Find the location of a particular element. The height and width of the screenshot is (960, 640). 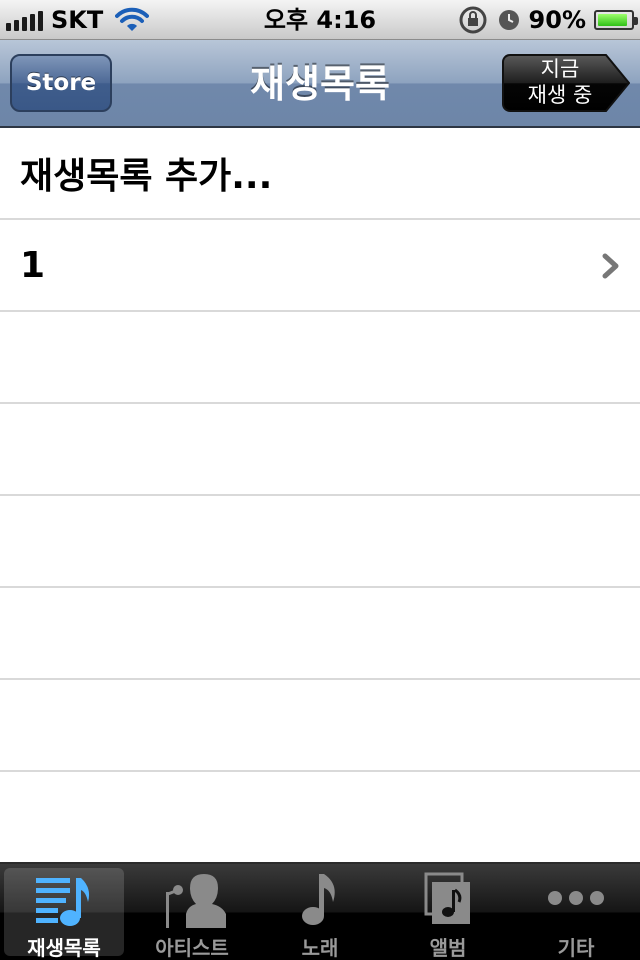

carrier-name: SKT is located at coordinates (77, 20).